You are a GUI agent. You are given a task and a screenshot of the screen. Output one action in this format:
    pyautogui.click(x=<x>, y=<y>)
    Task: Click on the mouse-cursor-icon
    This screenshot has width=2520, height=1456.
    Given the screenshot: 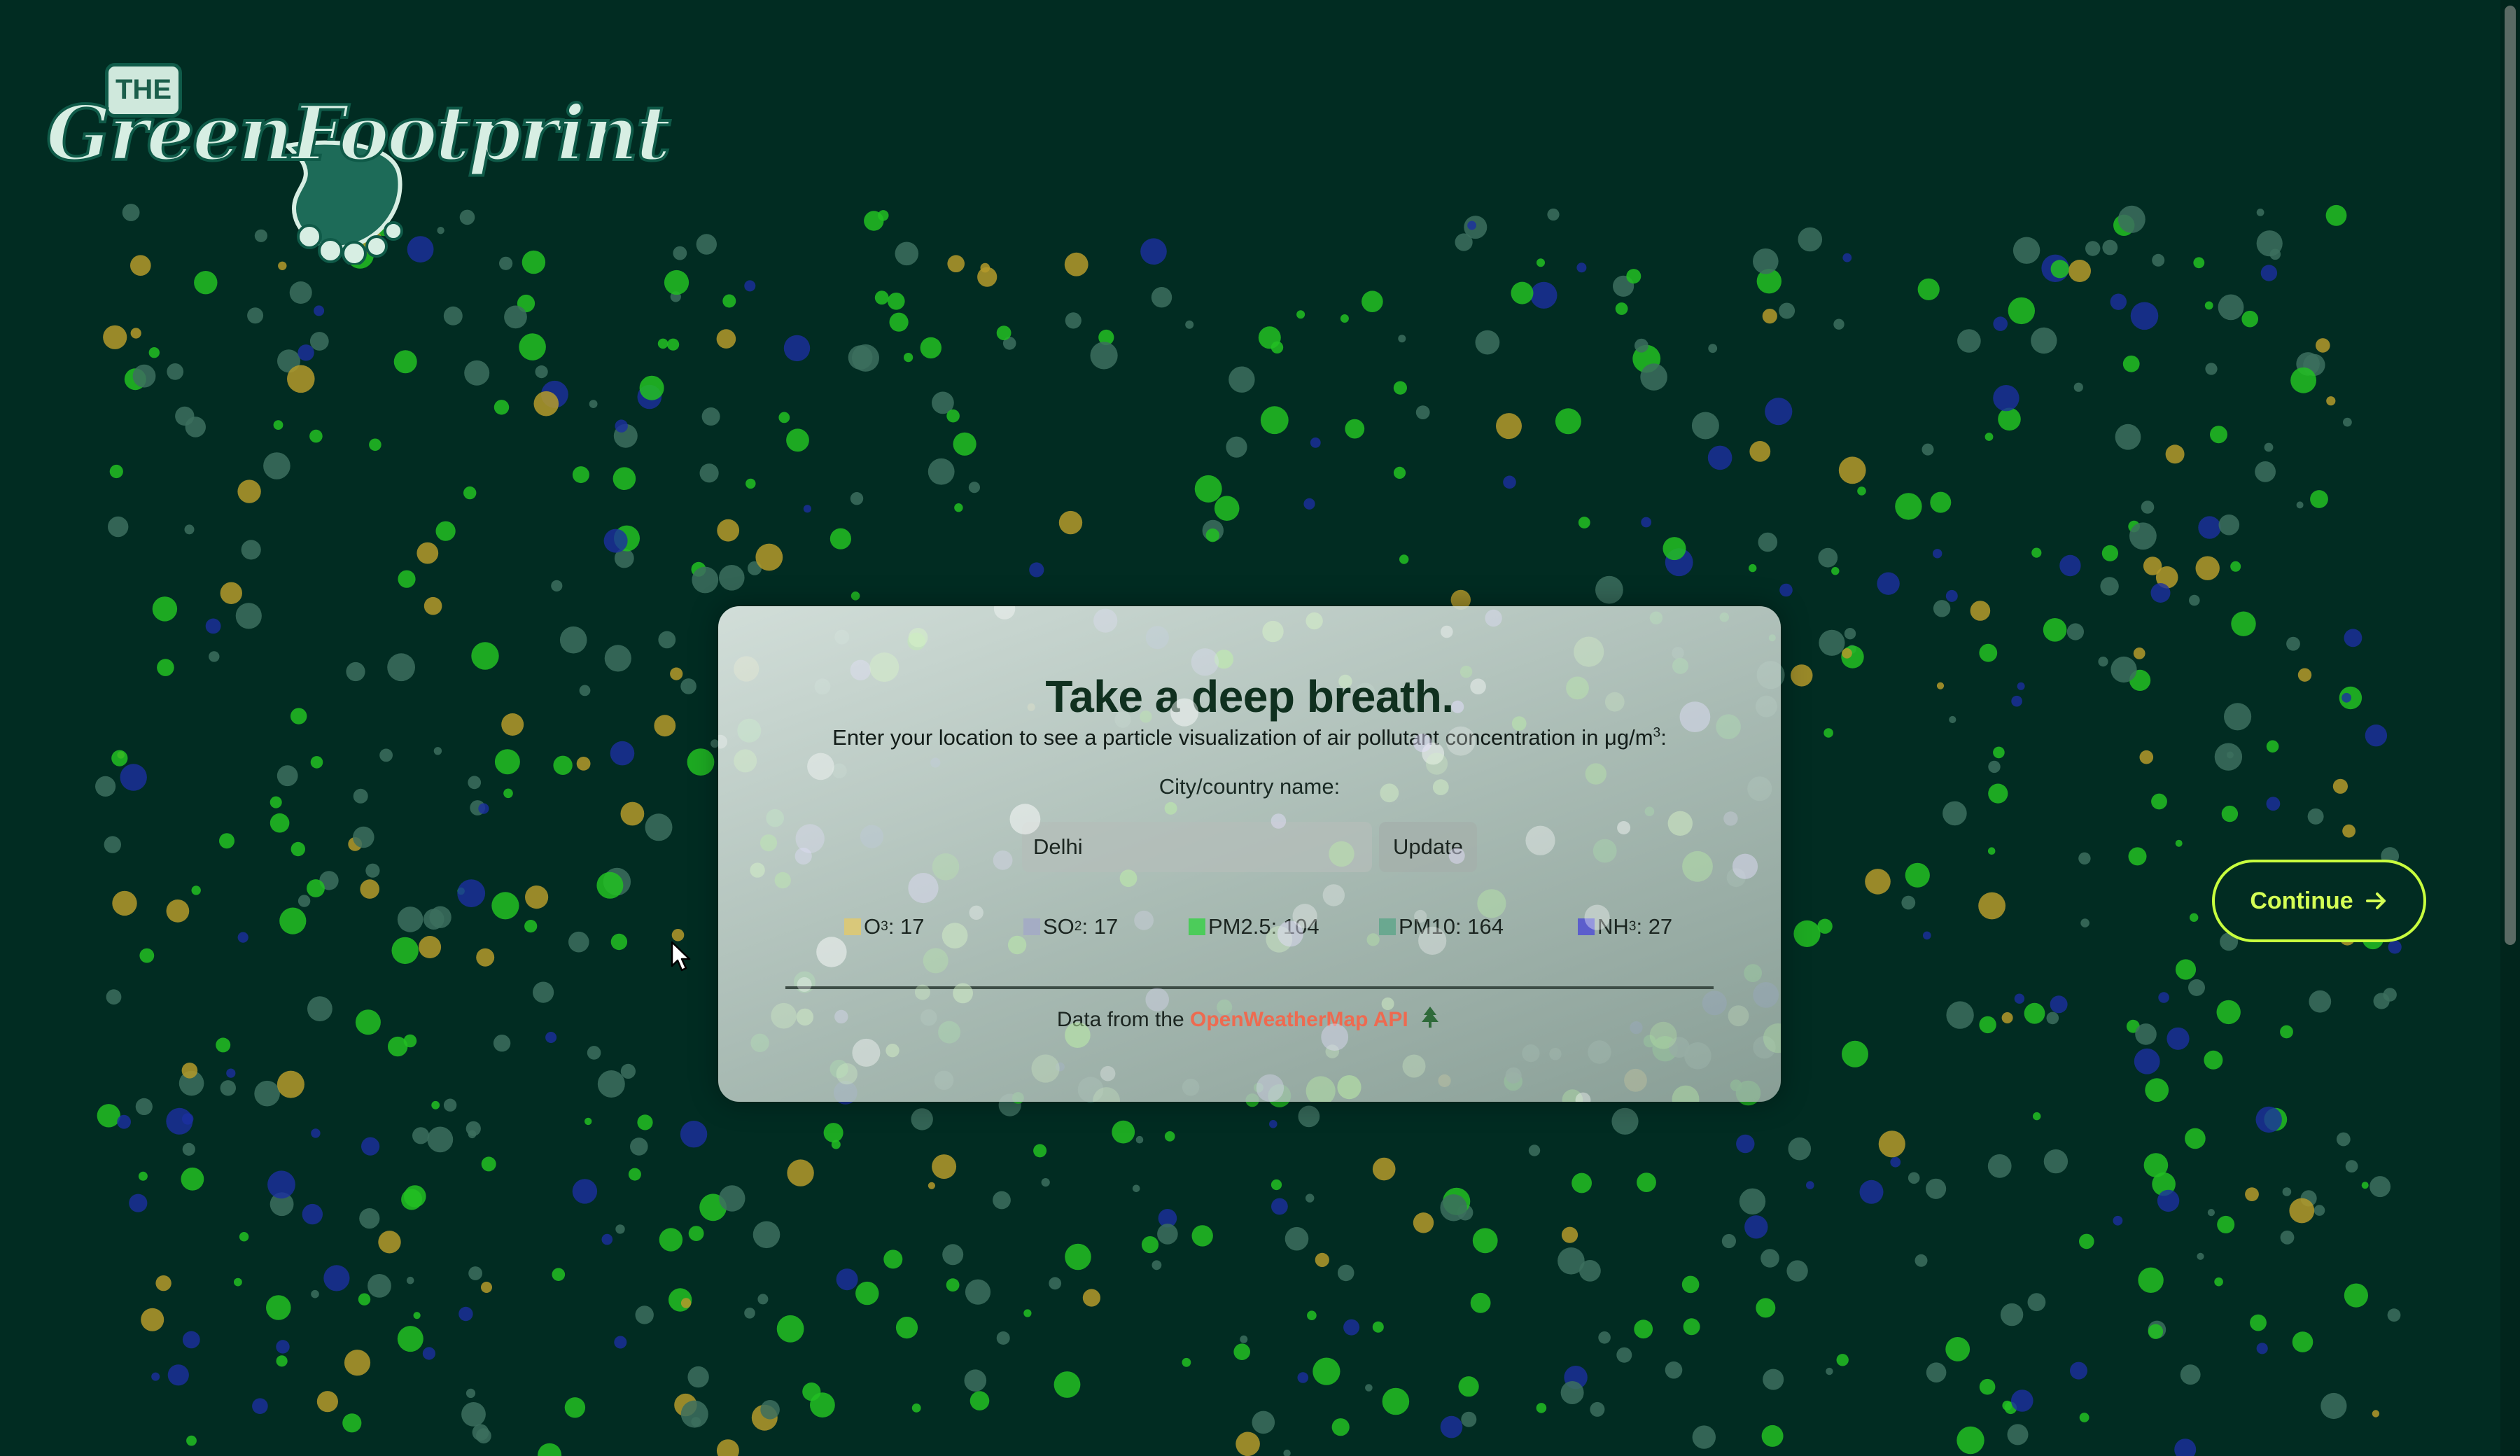 What is the action you would take?
    pyautogui.click(x=681, y=956)
    